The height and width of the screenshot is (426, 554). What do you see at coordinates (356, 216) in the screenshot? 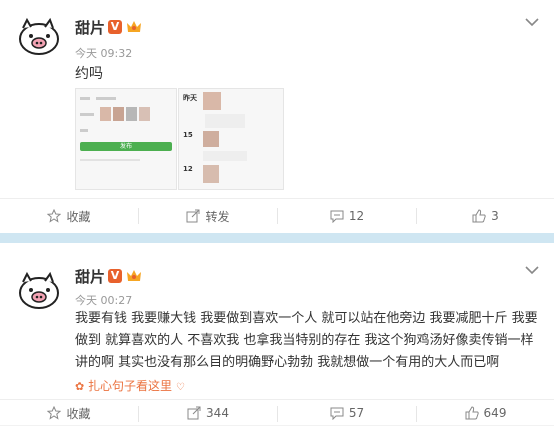
I see `comment-count: 12` at bounding box center [356, 216].